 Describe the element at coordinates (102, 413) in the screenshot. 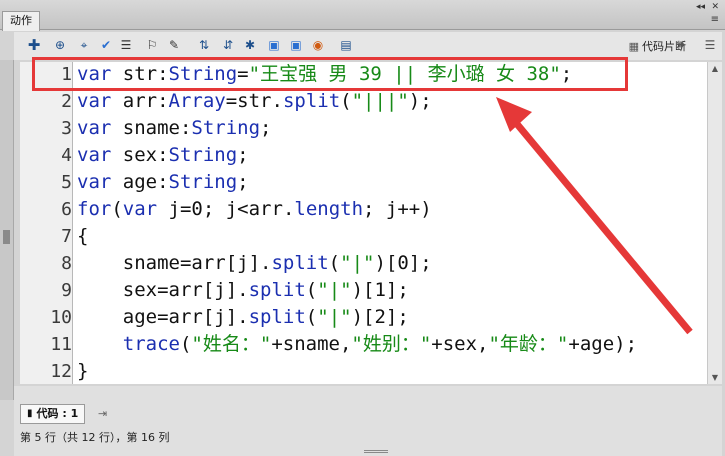

I see `pin-icon: ⇥` at that location.